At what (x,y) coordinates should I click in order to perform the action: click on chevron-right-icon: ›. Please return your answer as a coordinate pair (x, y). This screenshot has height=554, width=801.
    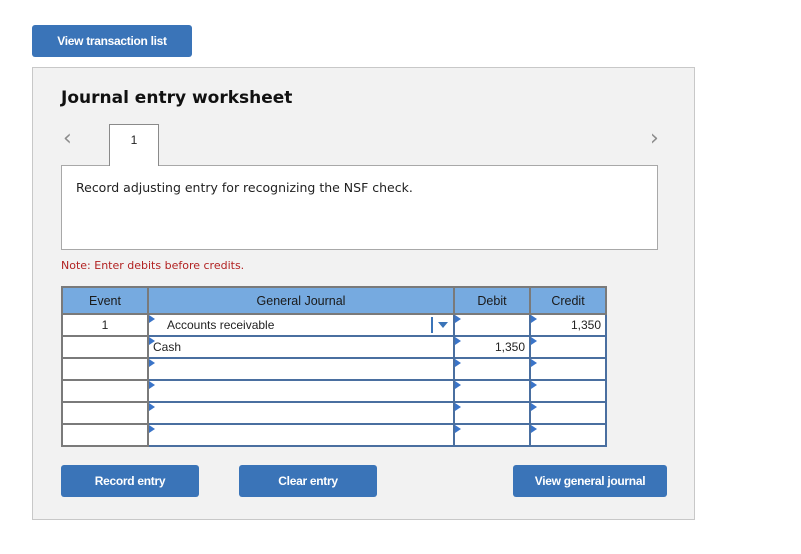
    Looking at the image, I should click on (654, 138).